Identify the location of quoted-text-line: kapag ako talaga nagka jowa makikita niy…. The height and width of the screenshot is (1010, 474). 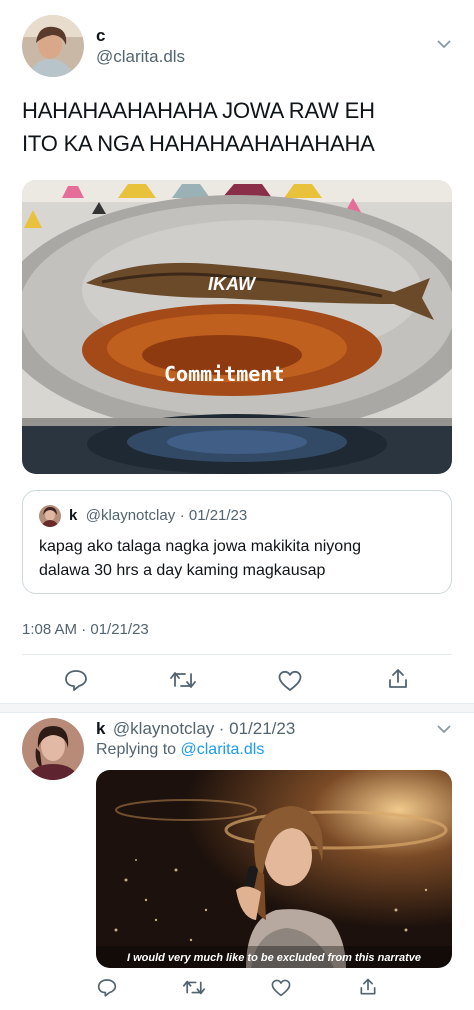
(200, 546).